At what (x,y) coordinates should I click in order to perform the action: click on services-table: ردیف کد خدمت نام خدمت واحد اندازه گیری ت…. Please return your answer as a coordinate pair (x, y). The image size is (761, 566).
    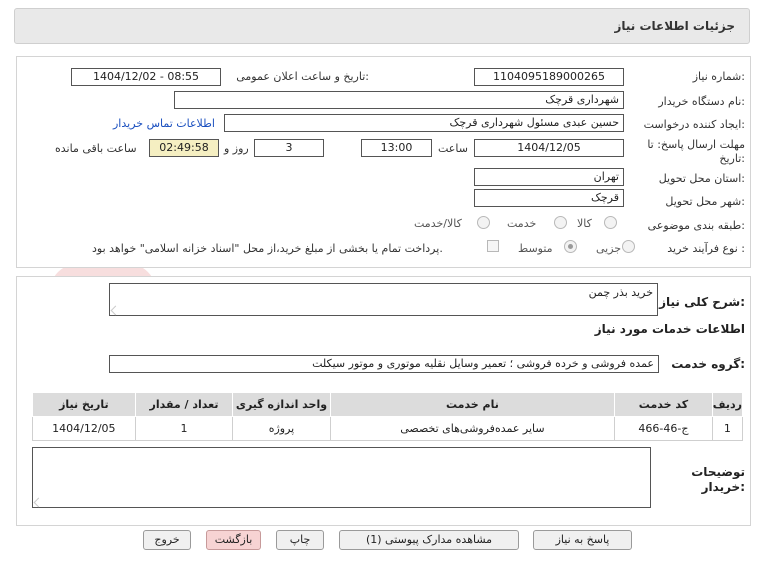
    Looking at the image, I should click on (388, 416).